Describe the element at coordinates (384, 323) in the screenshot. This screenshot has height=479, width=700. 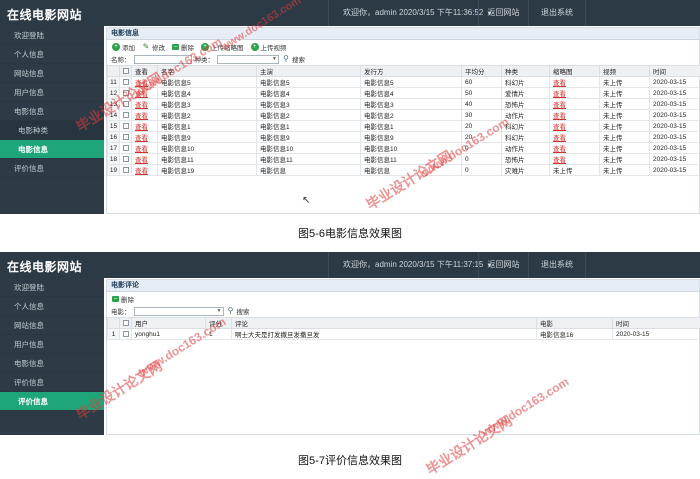
I see `column-header: 评论` at that location.